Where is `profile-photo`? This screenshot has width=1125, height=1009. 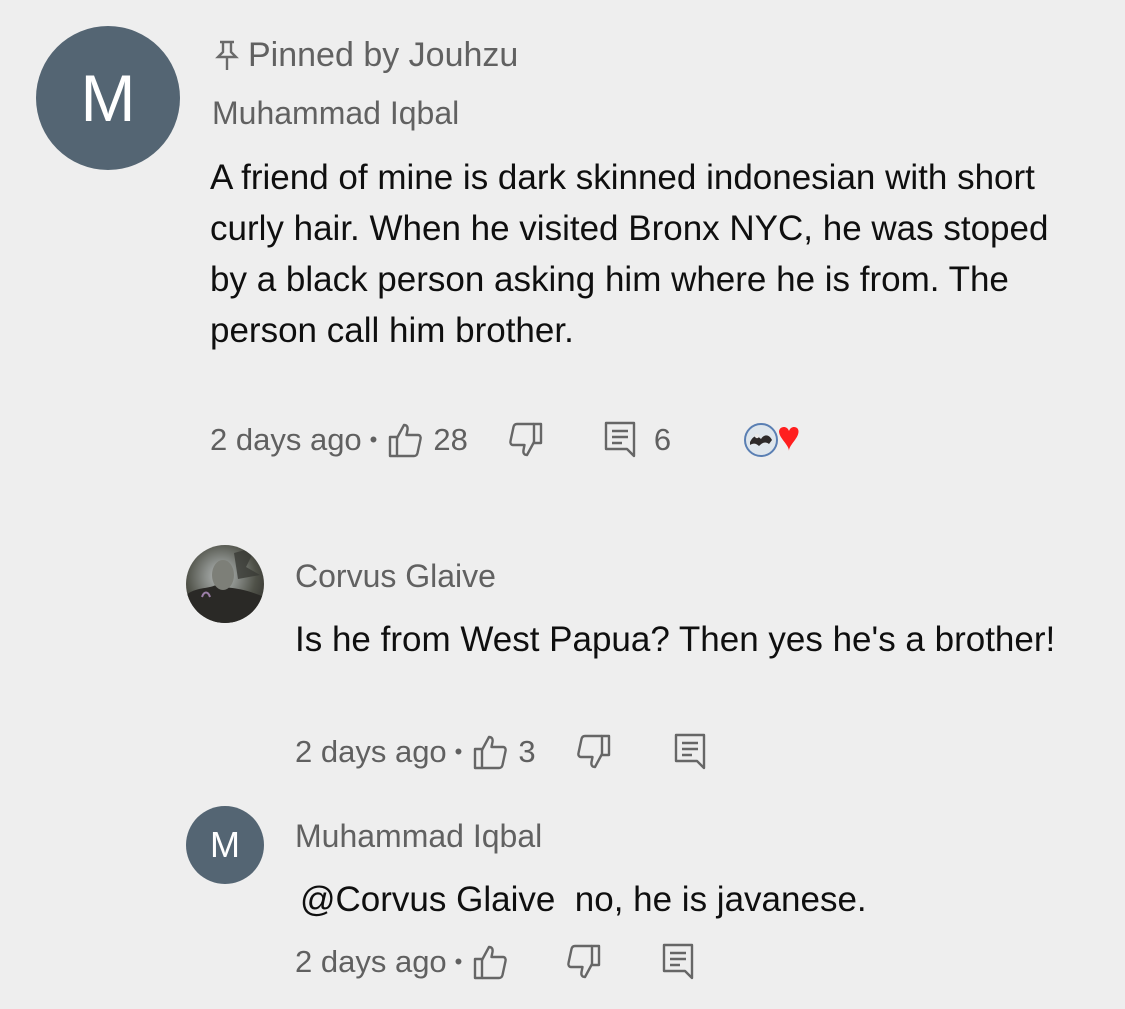
profile-photo is located at coordinates (225, 585).